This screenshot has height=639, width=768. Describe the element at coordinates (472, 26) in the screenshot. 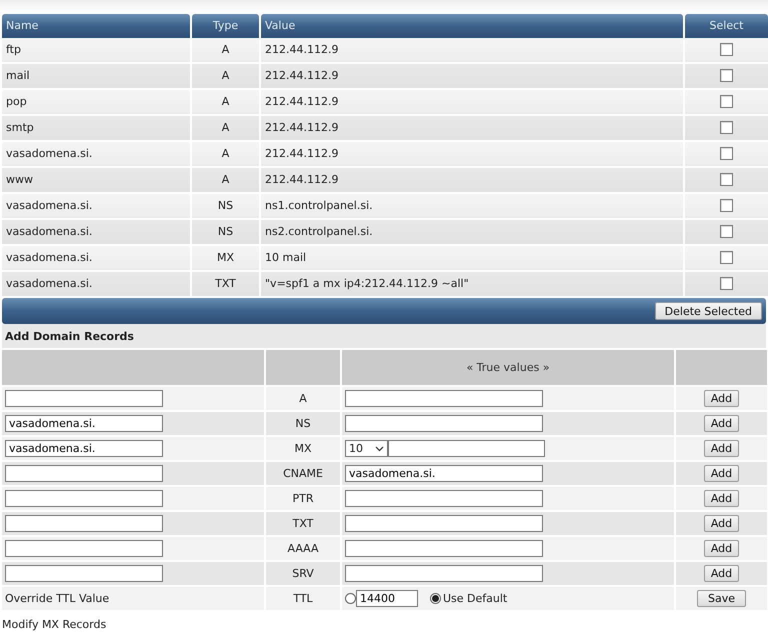

I see `column-header: Value` at that location.